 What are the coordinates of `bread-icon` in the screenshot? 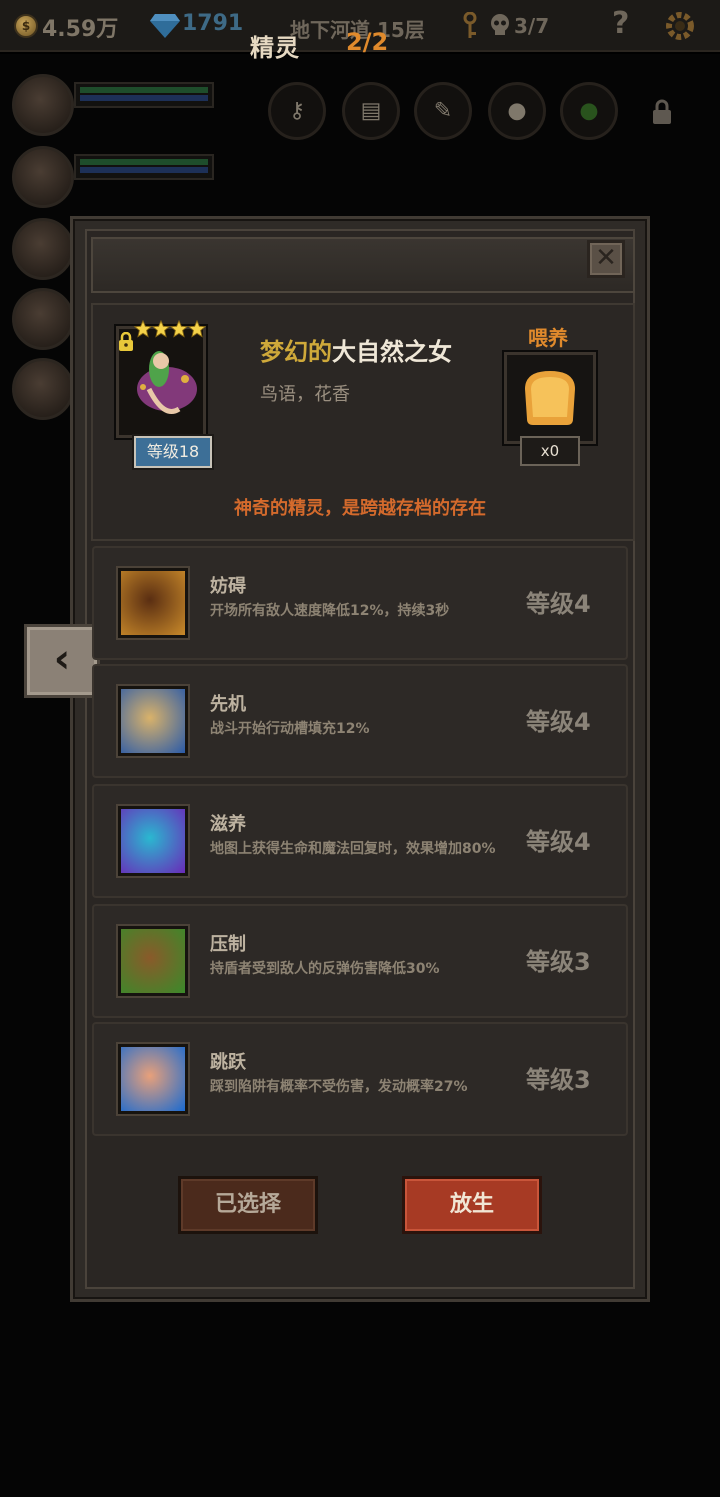 It's located at (550, 398).